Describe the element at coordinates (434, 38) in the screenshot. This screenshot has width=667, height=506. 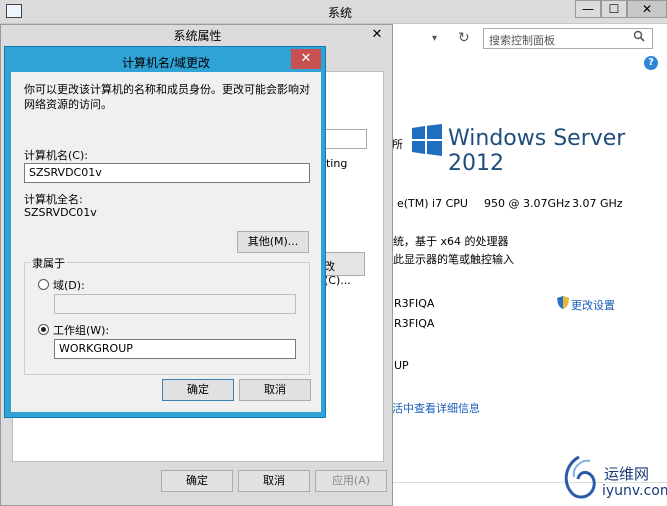
I see `address-dropdown-icon: ▾` at that location.